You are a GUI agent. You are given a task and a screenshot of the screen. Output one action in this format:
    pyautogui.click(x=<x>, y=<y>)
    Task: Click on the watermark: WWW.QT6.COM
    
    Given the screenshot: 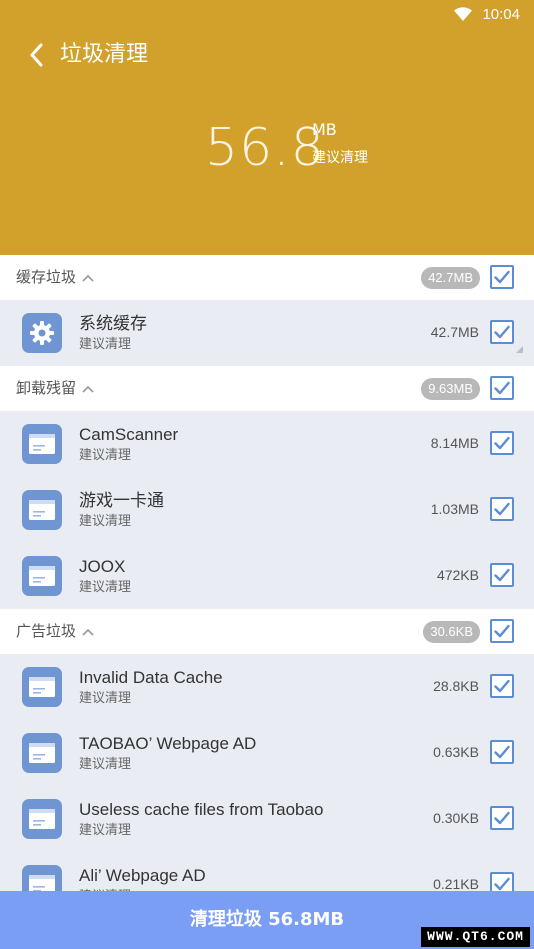 What is the action you would take?
    pyautogui.click(x=475, y=937)
    